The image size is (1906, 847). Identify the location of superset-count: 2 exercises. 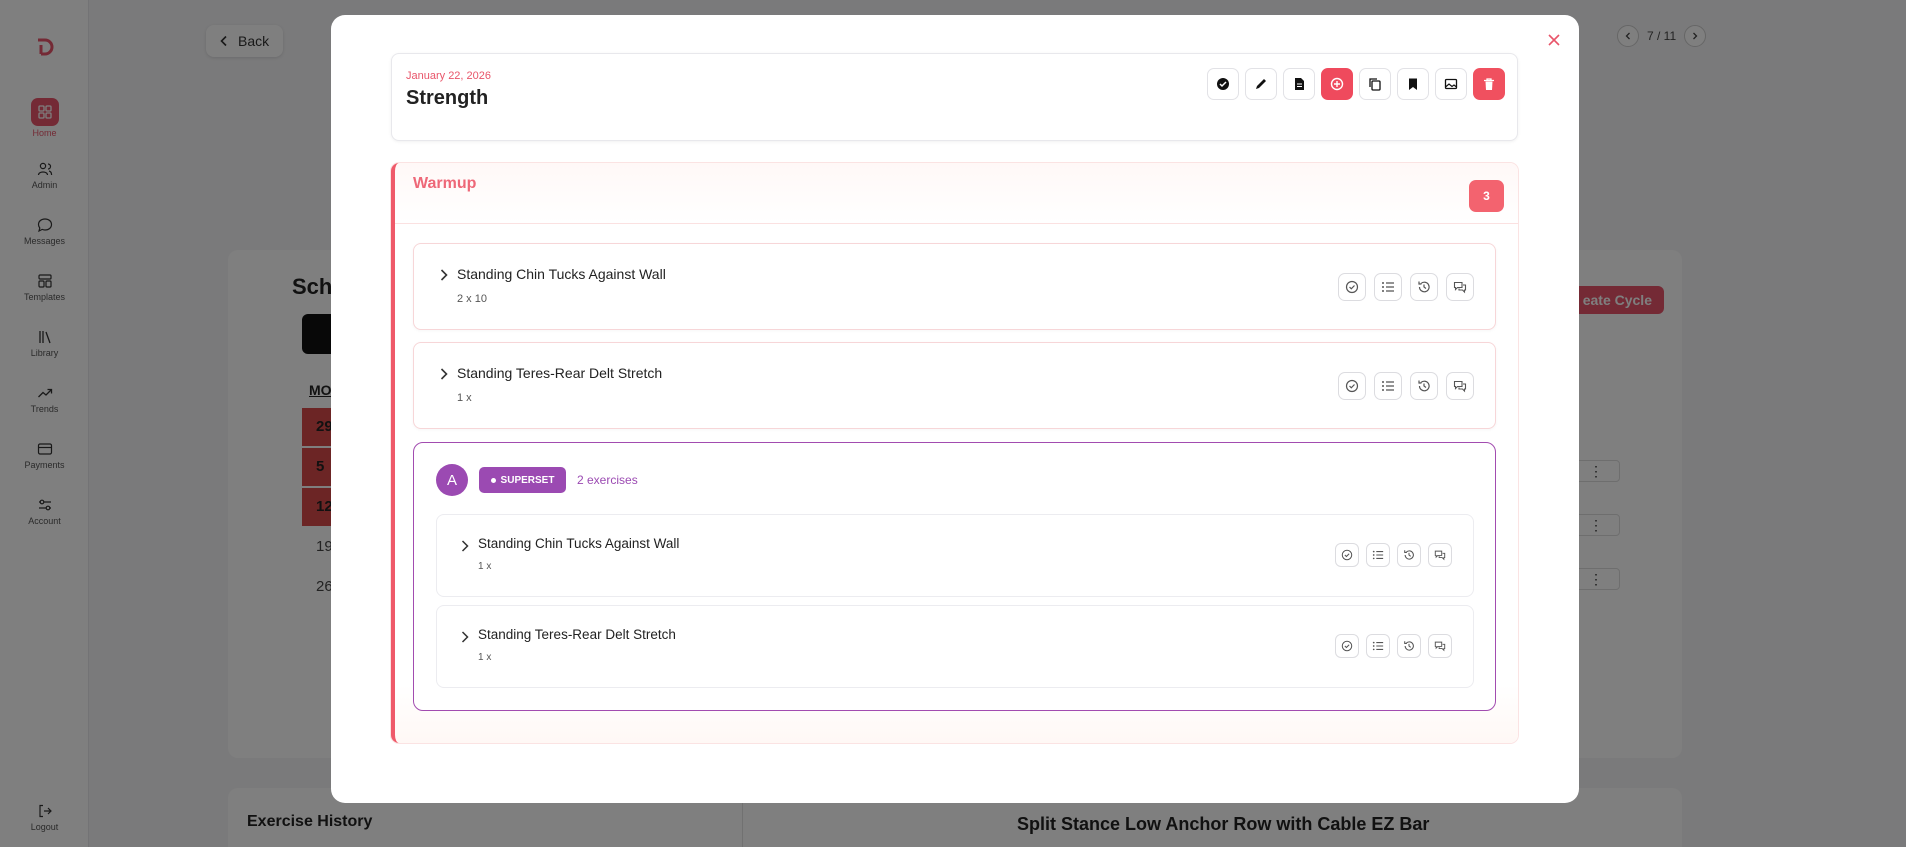
(607, 480).